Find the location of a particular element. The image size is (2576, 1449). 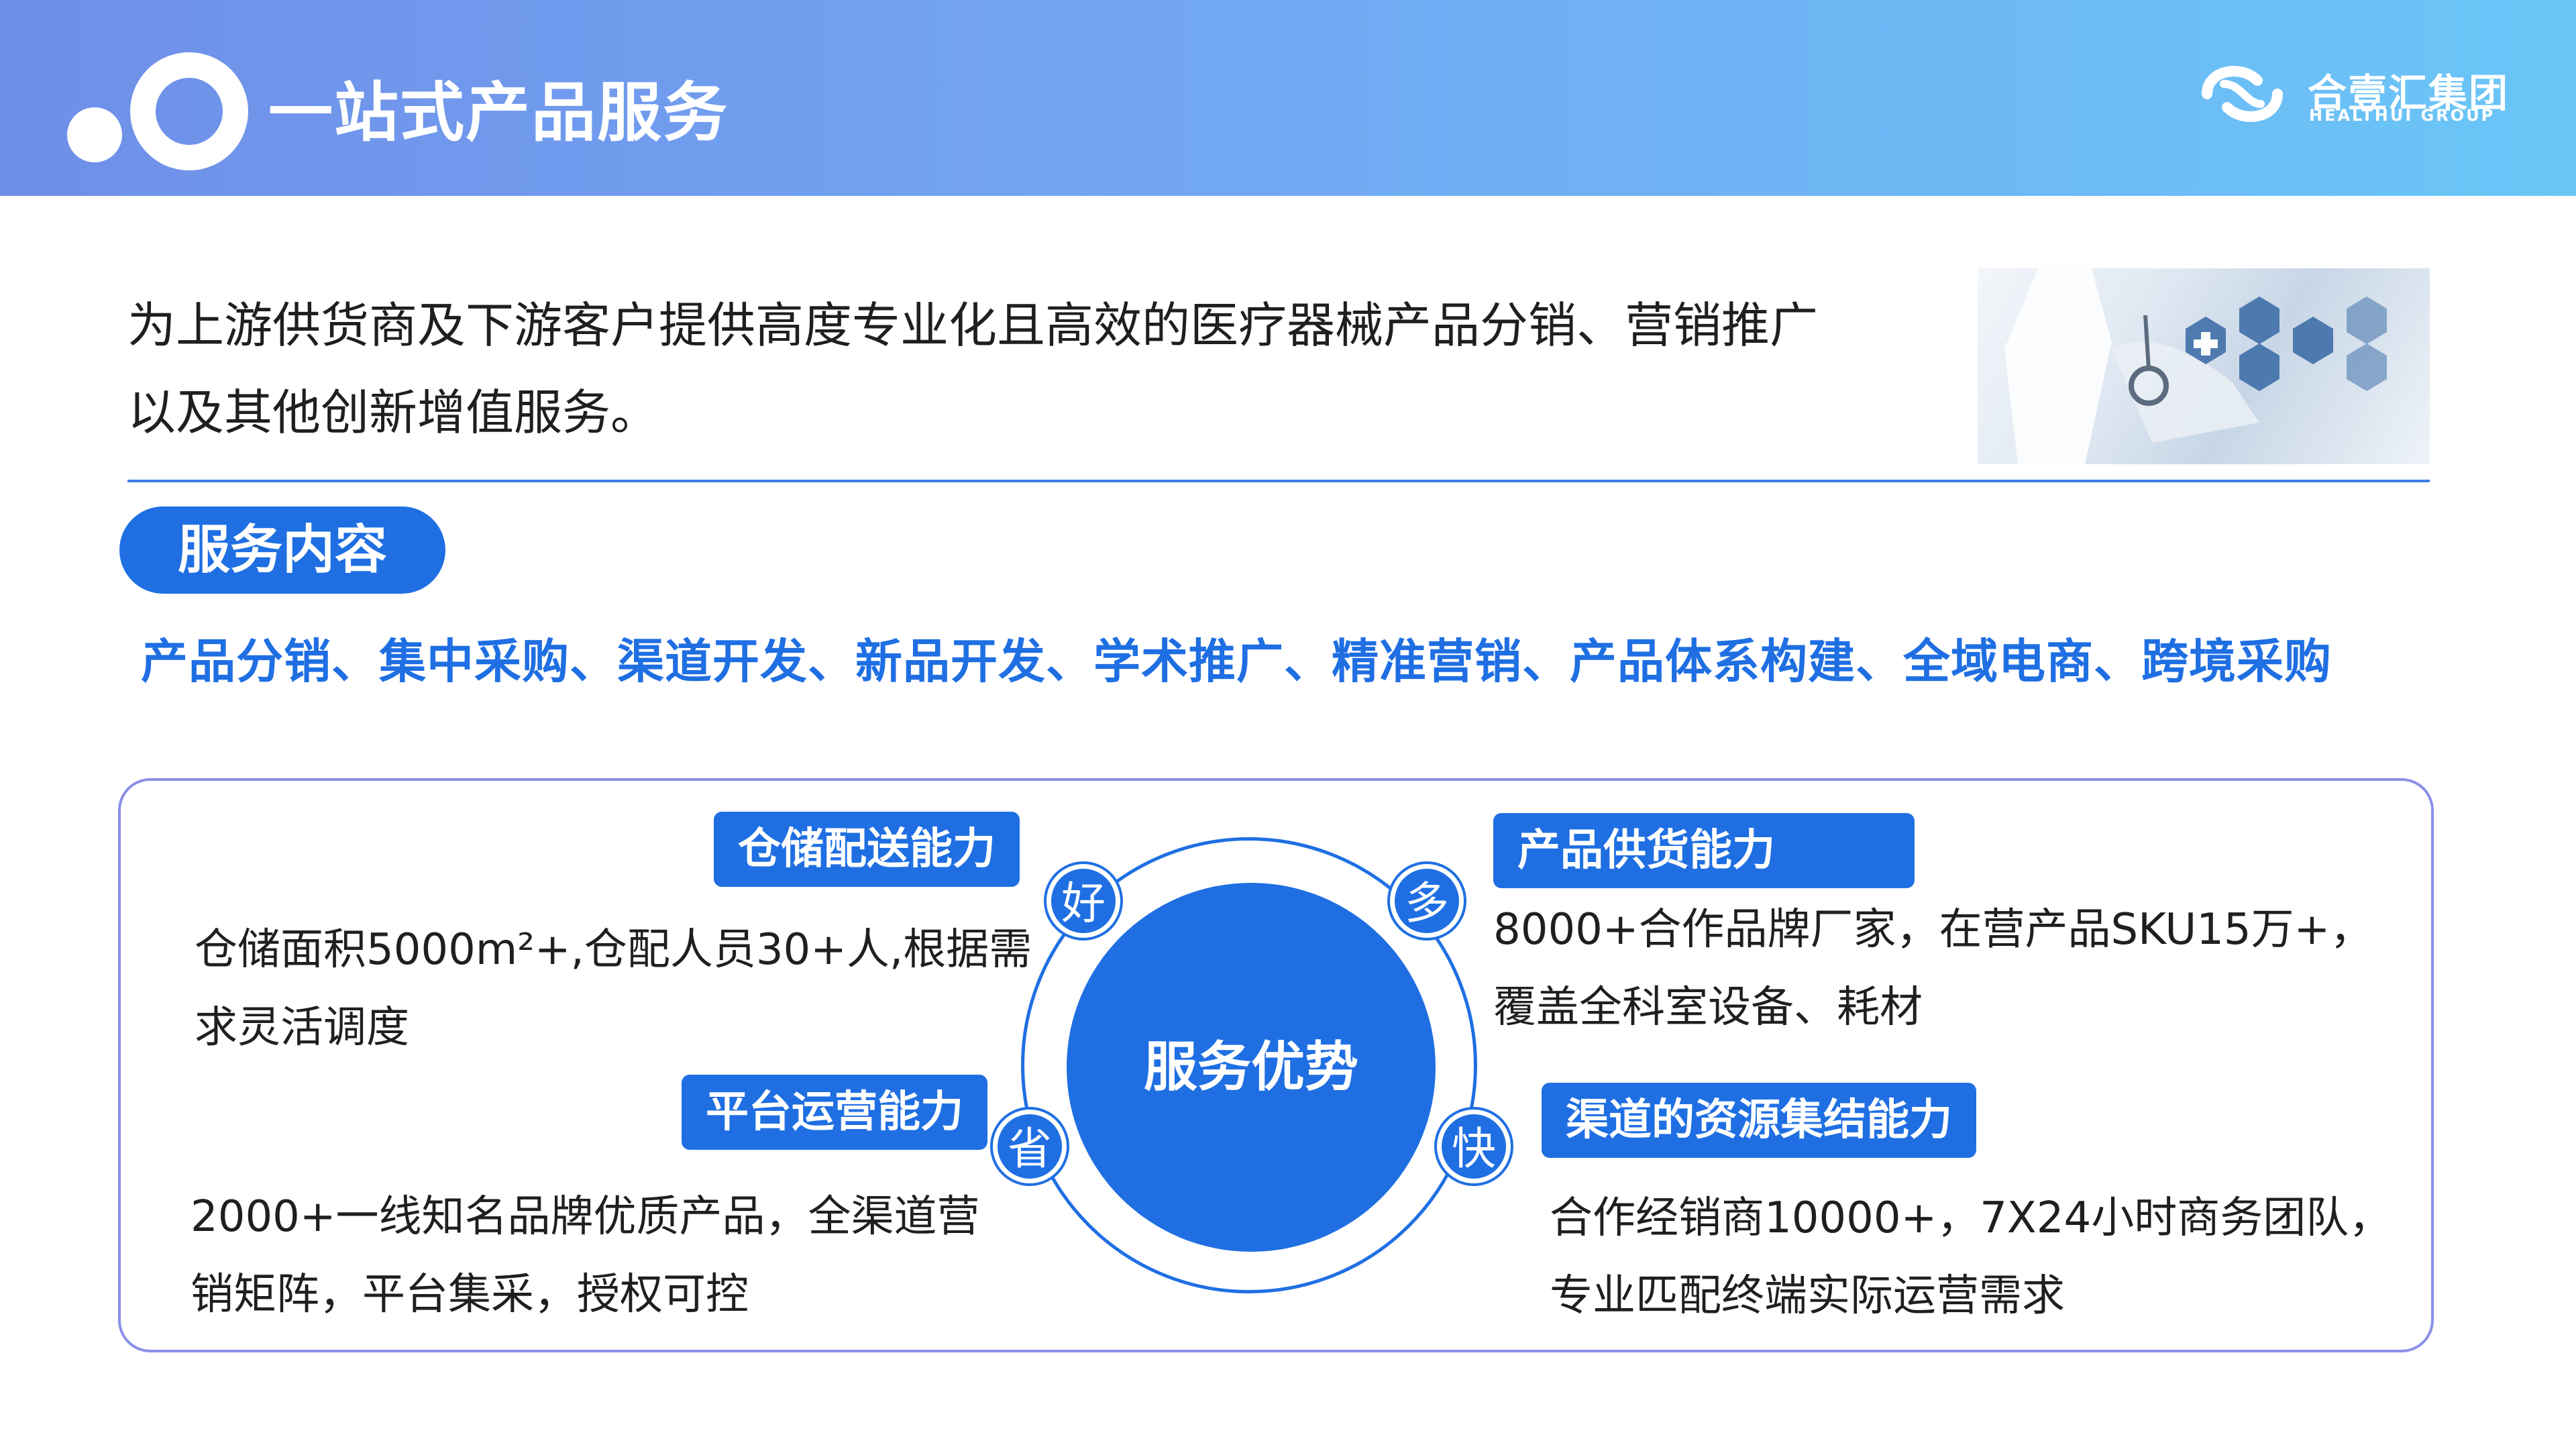

platform-desc-line2: 销矩阵，平台集采，授权可控 is located at coordinates (470, 1295).